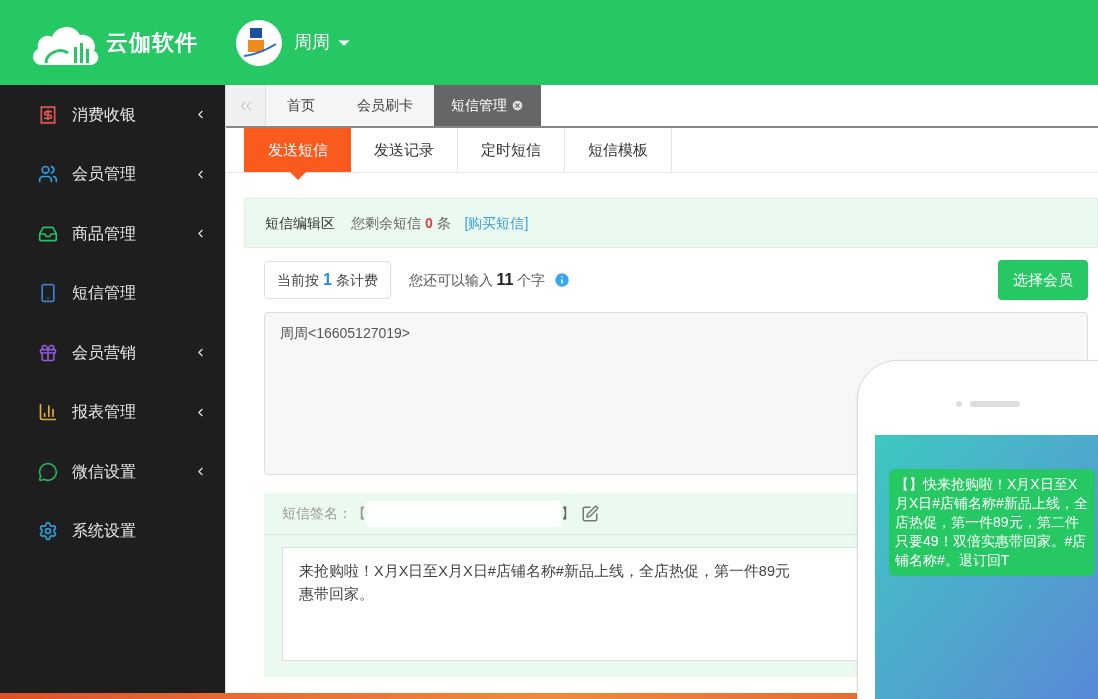 The width and height of the screenshot is (1098, 699). What do you see at coordinates (562, 280) in the screenshot?
I see `info-icon` at bounding box center [562, 280].